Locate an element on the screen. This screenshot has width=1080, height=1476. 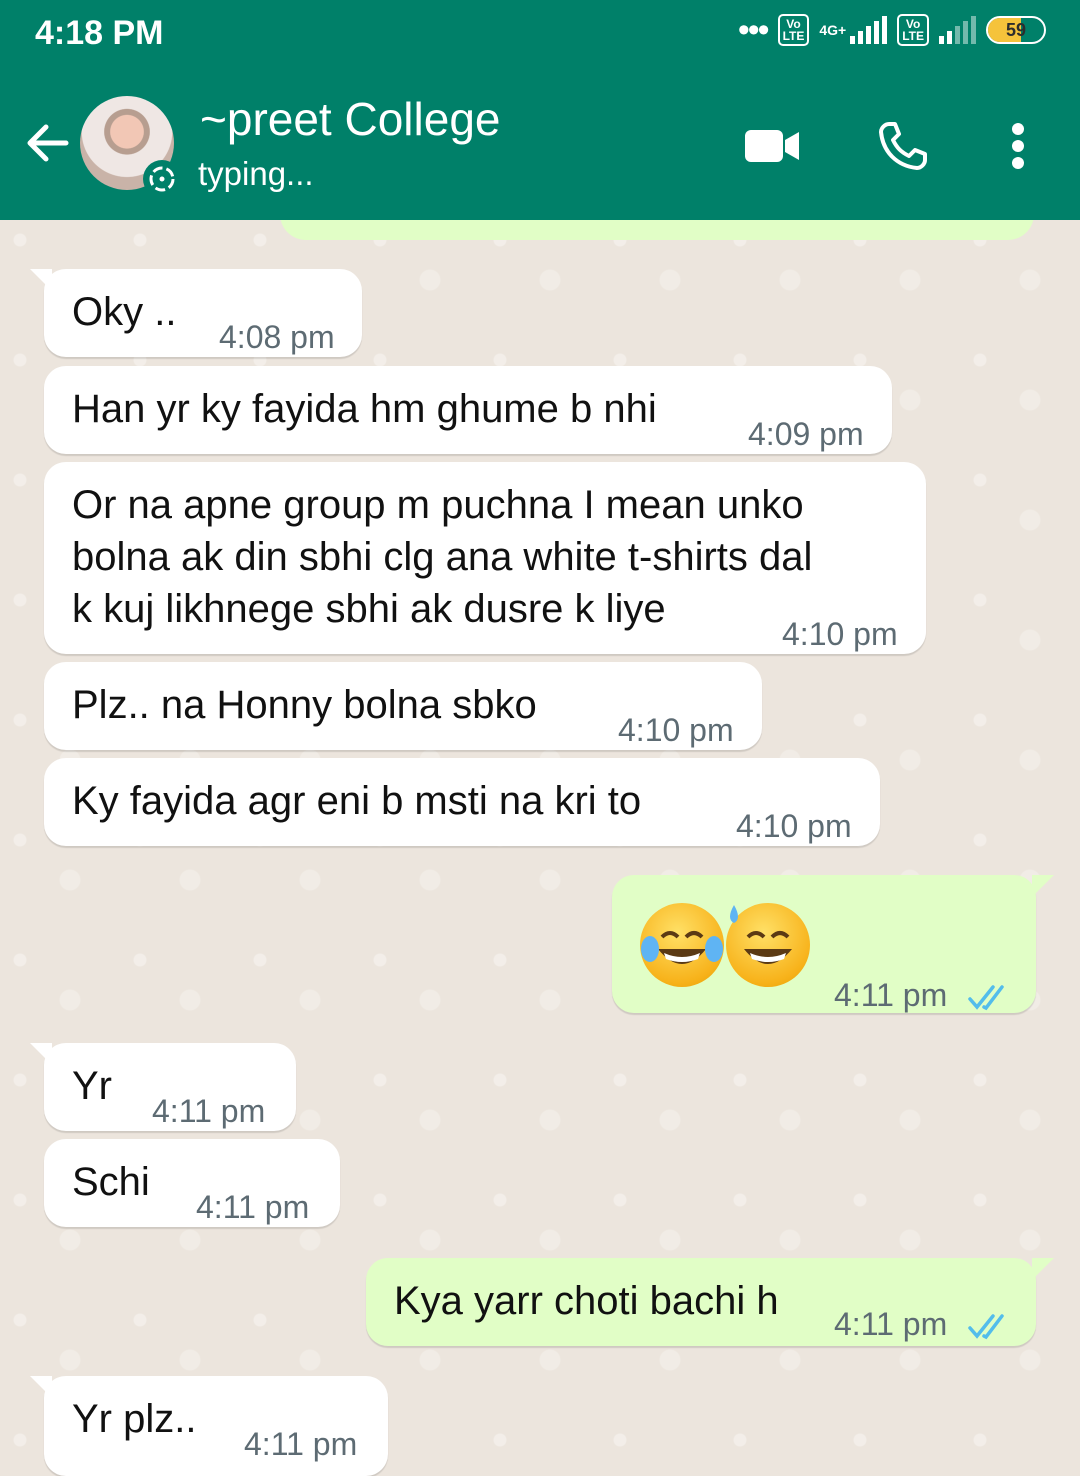
status-bar: 4:18 PM ••• Vo LTE 4G+ Vo LTE 59 is located at coordinates (540, 35).